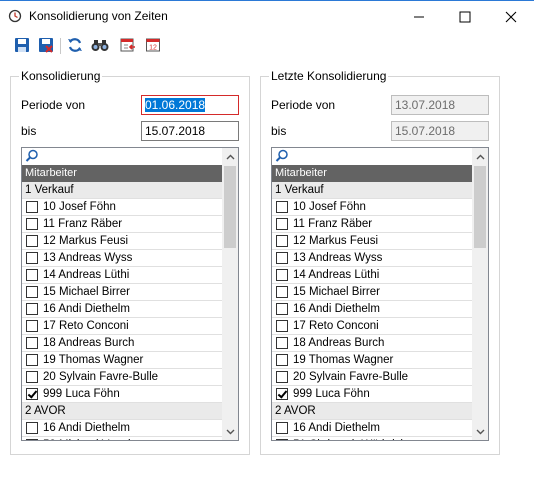  I want to click on list-item-label: 16 Andi Diethelm, so click(86, 428).